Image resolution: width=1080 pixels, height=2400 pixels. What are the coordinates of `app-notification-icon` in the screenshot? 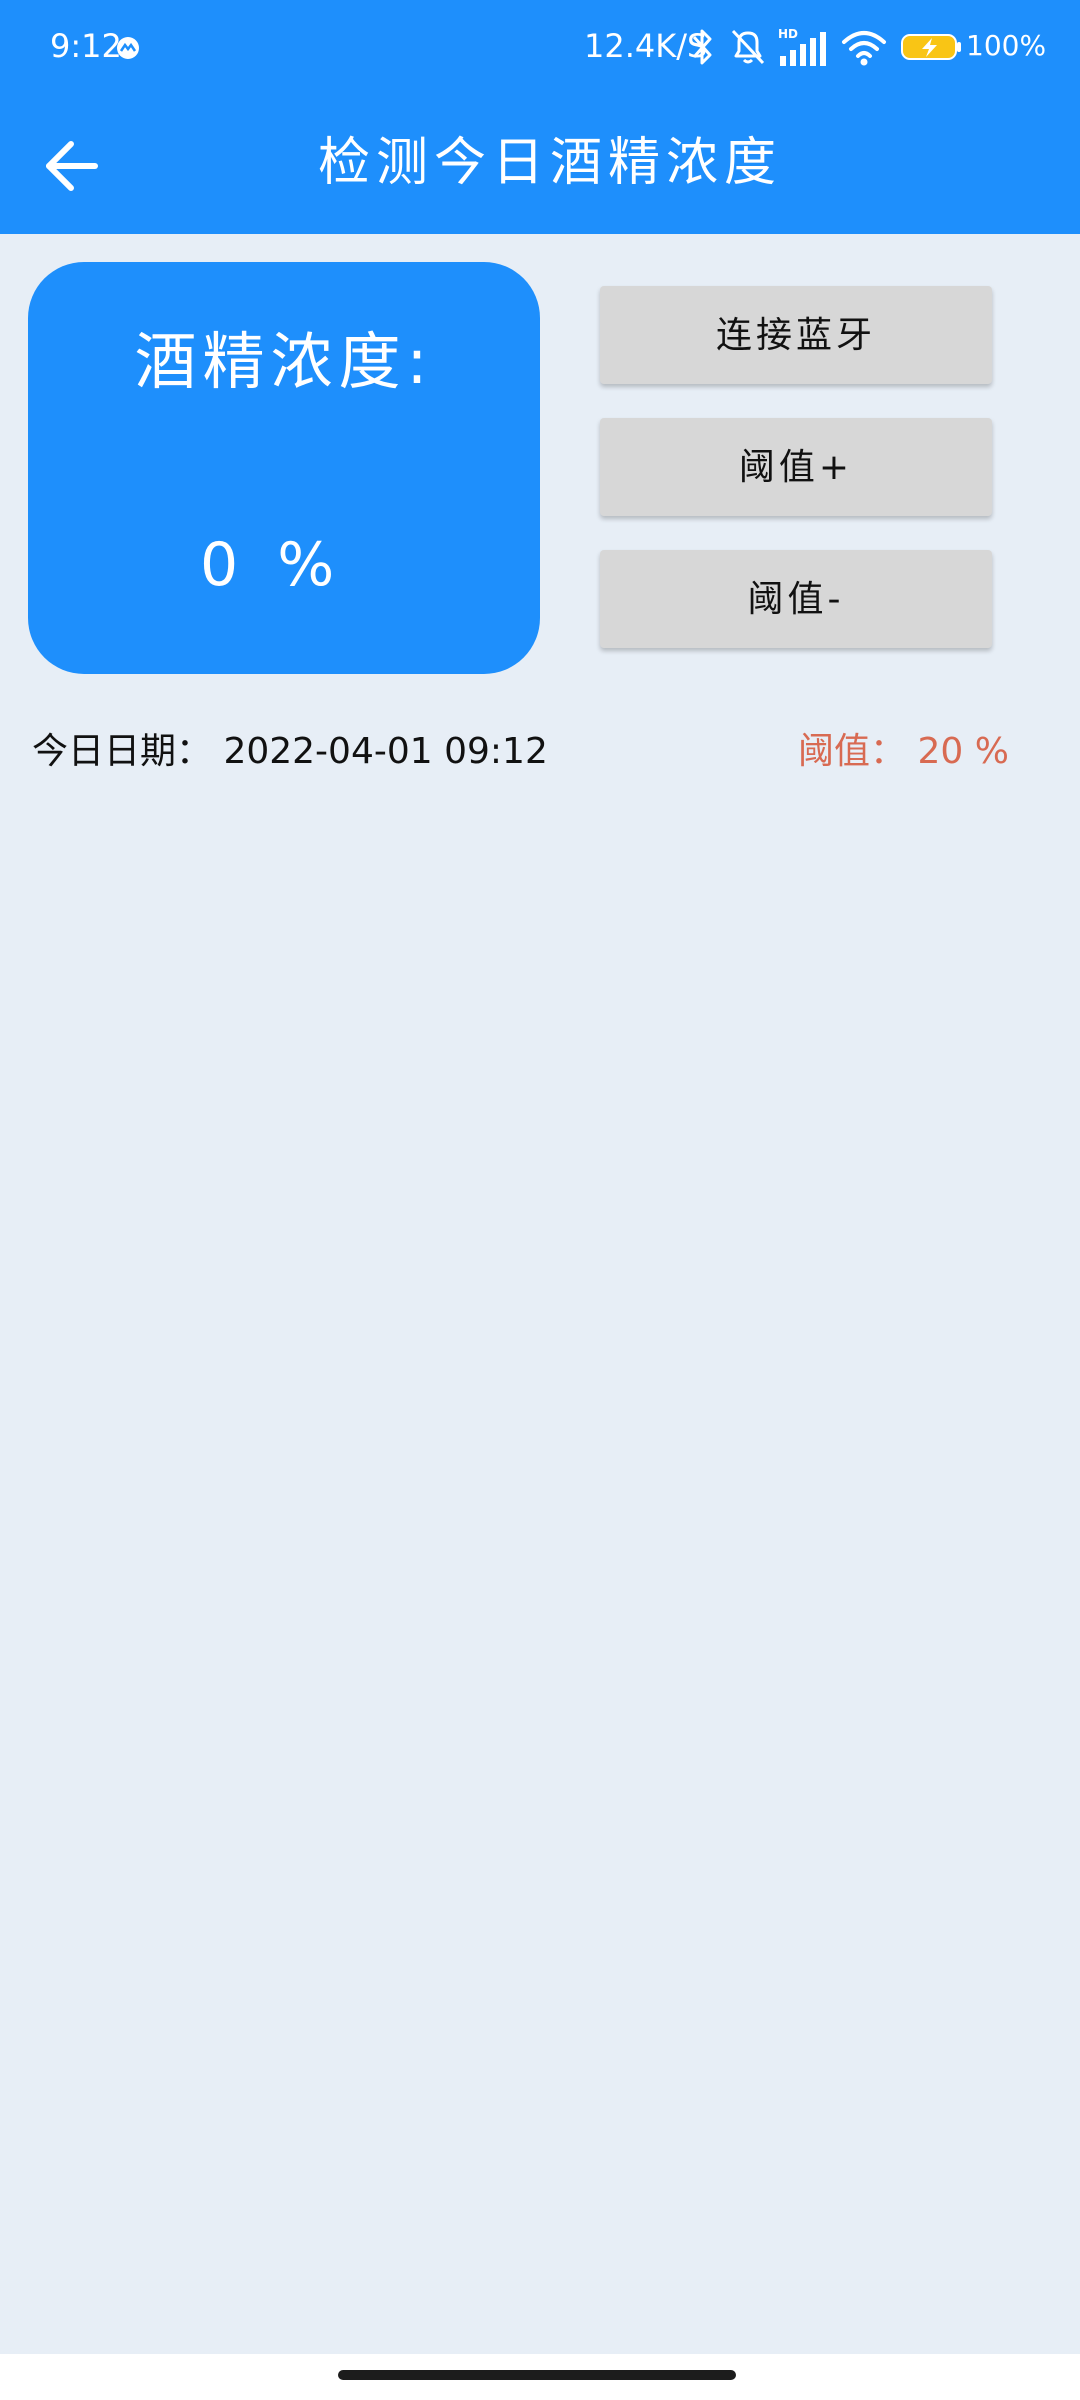 It's located at (128, 48).